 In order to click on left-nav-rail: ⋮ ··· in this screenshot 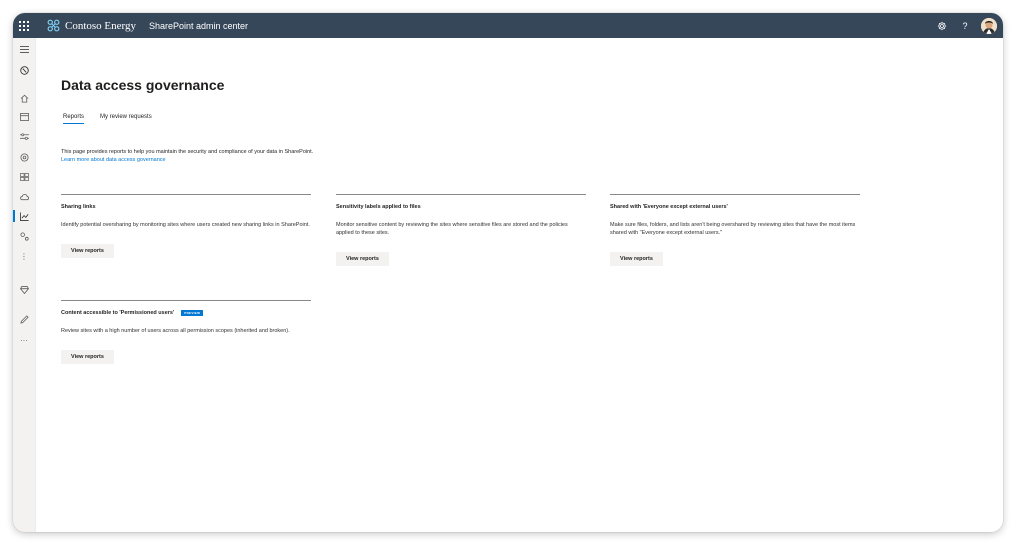, I will do `click(24, 285)`.